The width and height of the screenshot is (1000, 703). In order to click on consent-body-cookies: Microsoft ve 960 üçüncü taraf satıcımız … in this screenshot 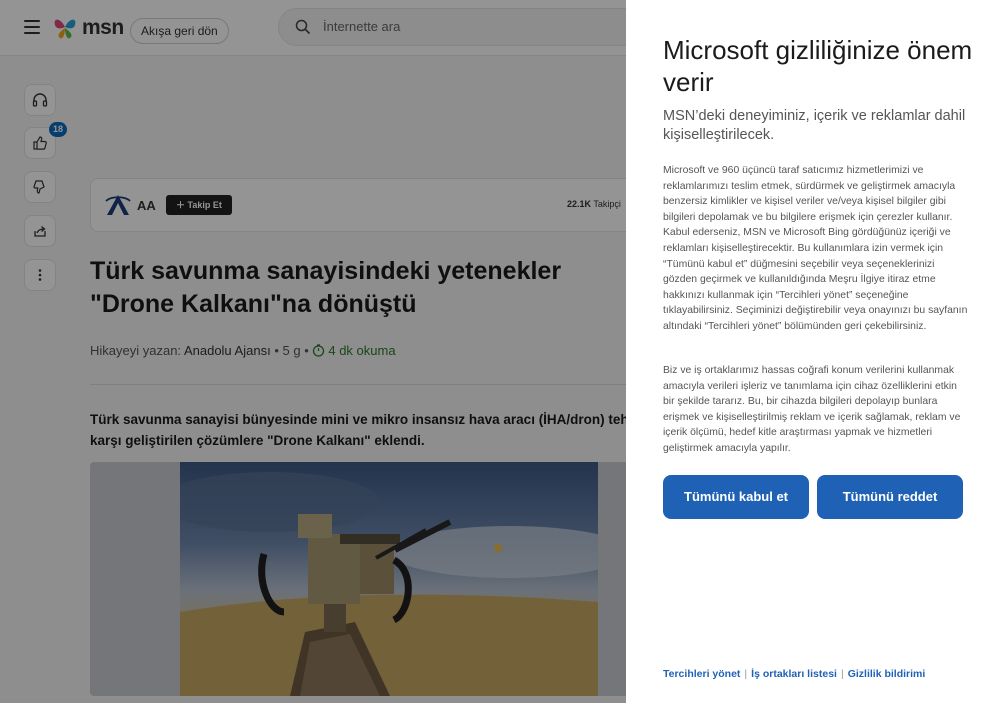, I will do `click(815, 248)`.